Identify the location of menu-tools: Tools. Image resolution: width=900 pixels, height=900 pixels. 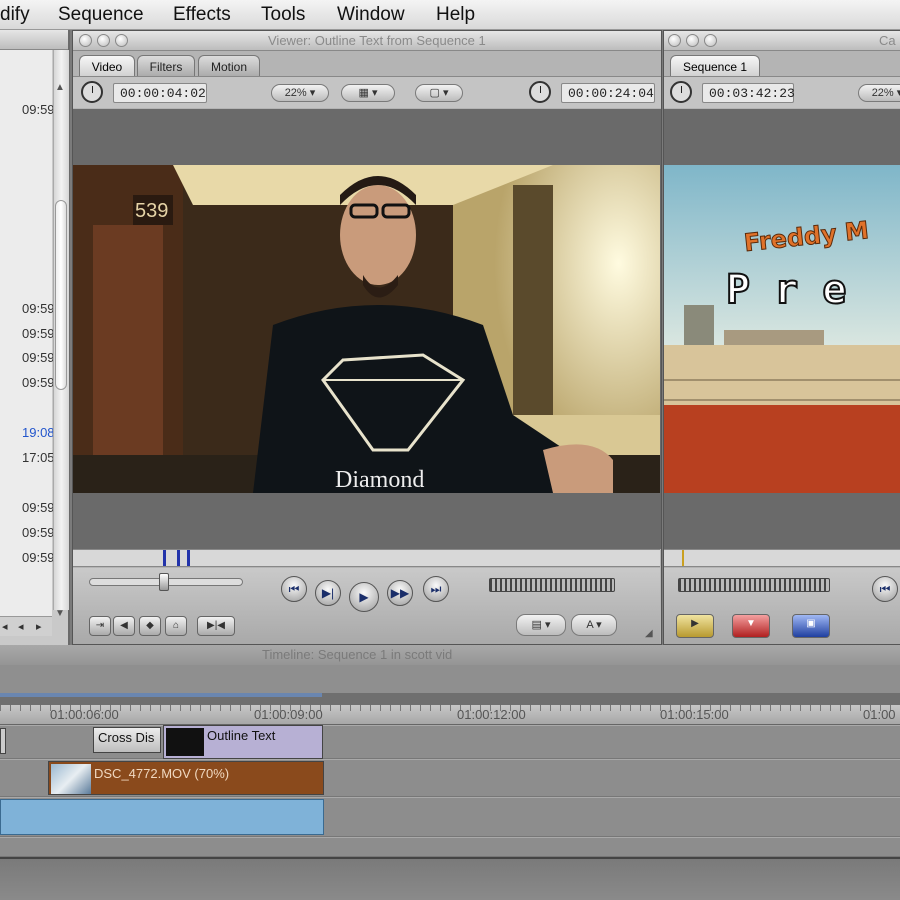
(283, 15).